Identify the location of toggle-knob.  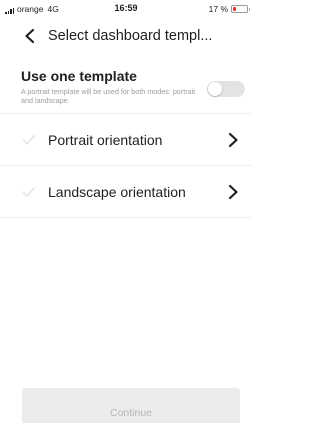
(215, 89).